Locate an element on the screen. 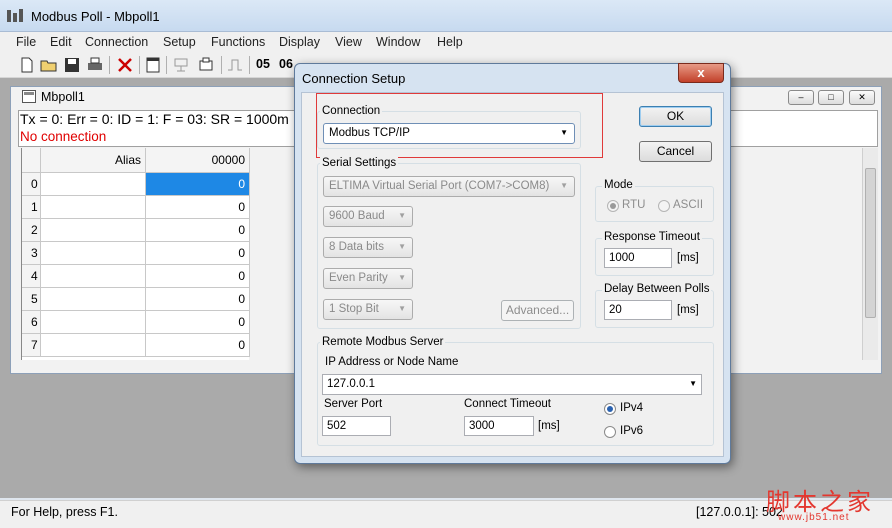  ip-address-label: IP Address or Node Name is located at coordinates (392, 362).